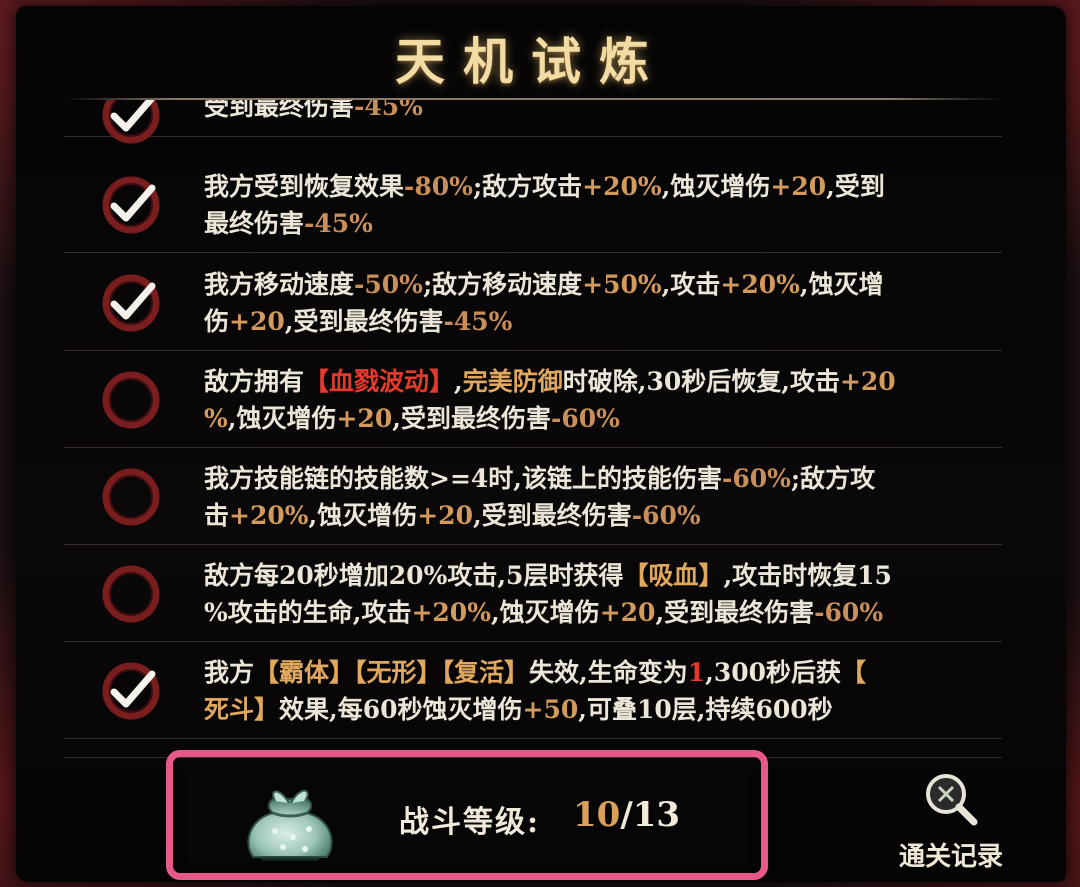 This screenshot has height=887, width=1080. I want to click on modifier-text-line: 敌方拥有【血戮波动】,完美防御时破除,30秒后恢复,攻击+20, so click(599, 381).